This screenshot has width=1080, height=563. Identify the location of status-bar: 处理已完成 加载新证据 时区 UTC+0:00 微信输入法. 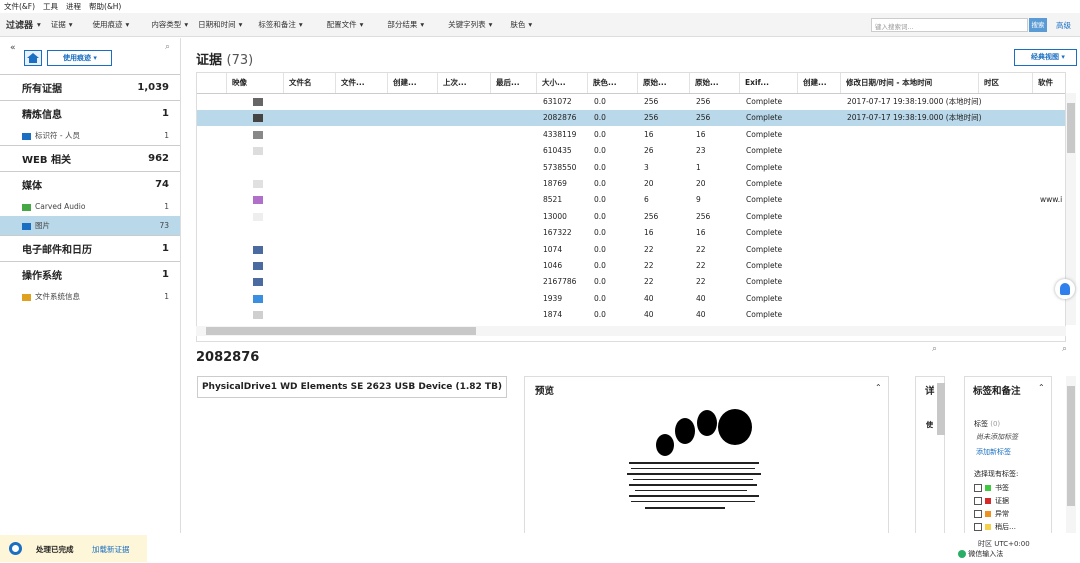
(540, 548).